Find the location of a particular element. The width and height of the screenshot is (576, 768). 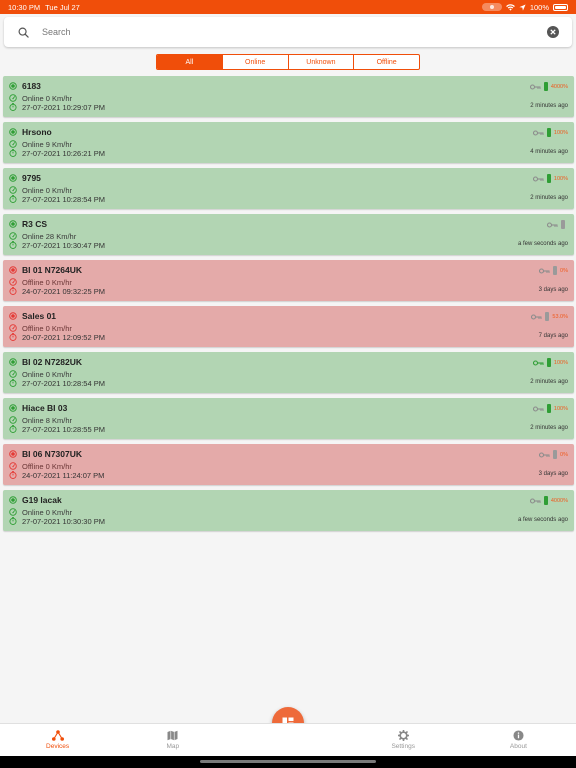

device-name-row: 9795 is located at coordinates (25, 178).